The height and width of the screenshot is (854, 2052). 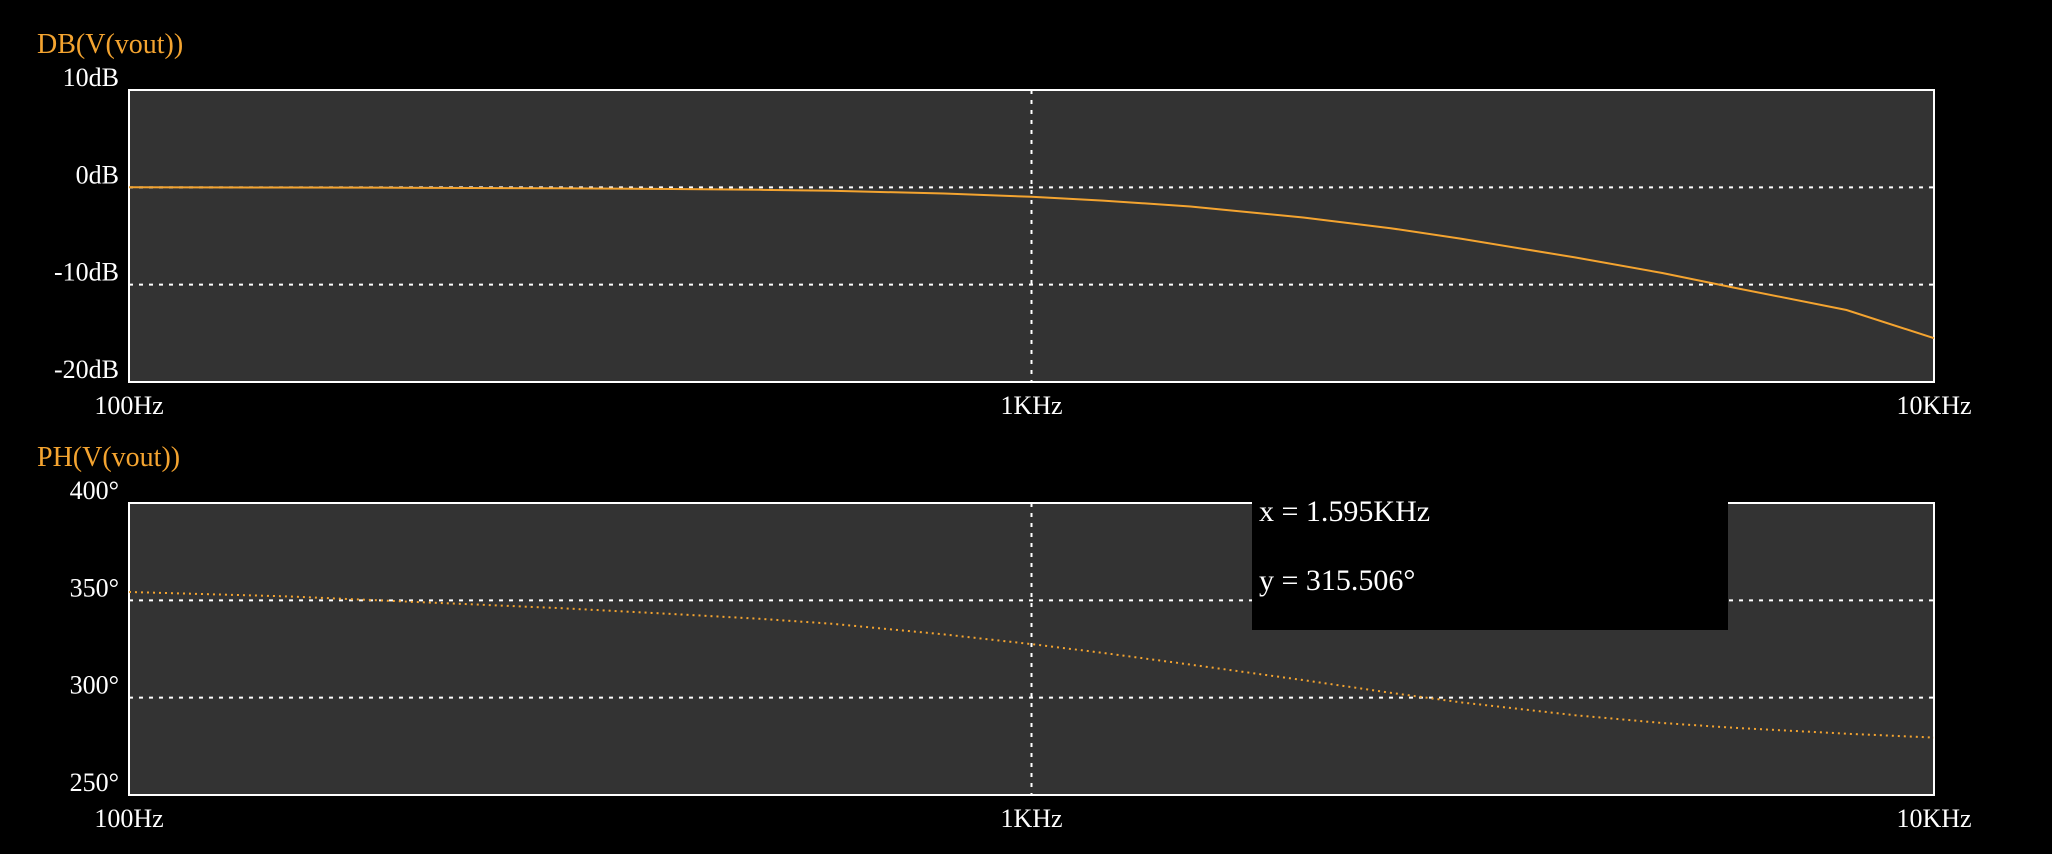 What do you see at coordinates (128, 818) in the screenshot?
I see `phase-x-tick-label: 100Hz` at bounding box center [128, 818].